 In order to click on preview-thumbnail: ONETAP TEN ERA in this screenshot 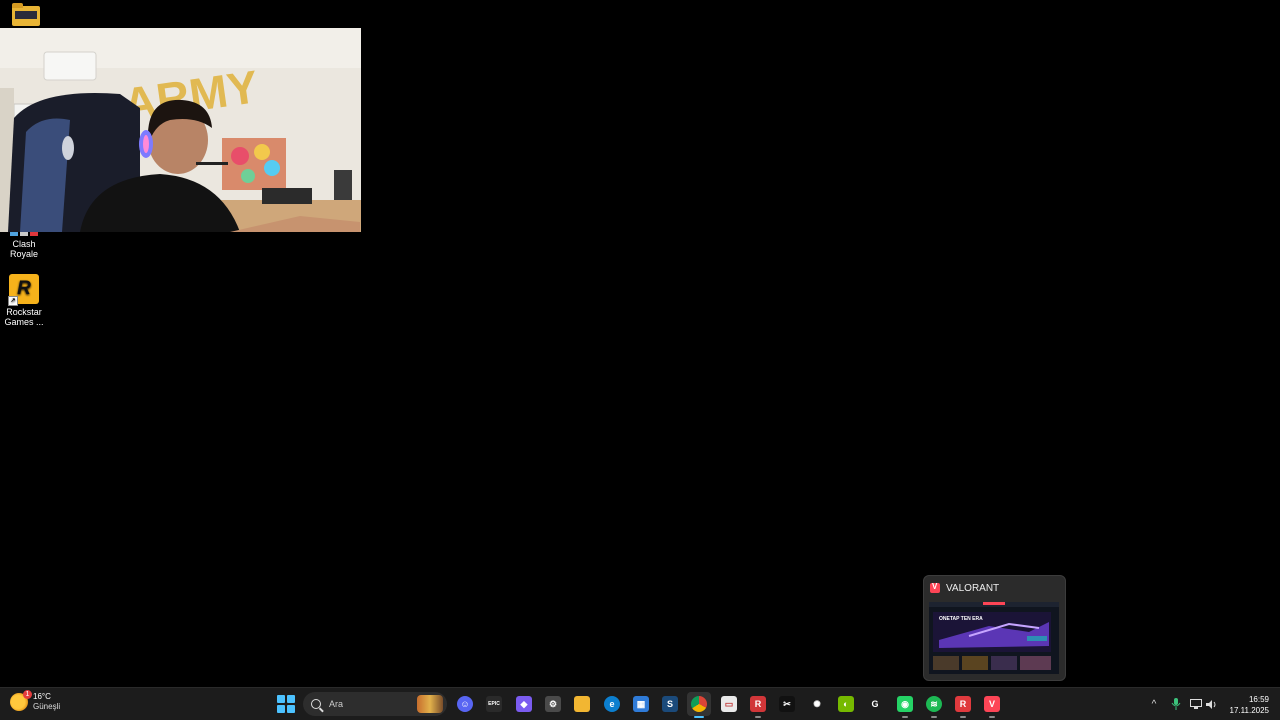, I will do `click(994, 638)`.